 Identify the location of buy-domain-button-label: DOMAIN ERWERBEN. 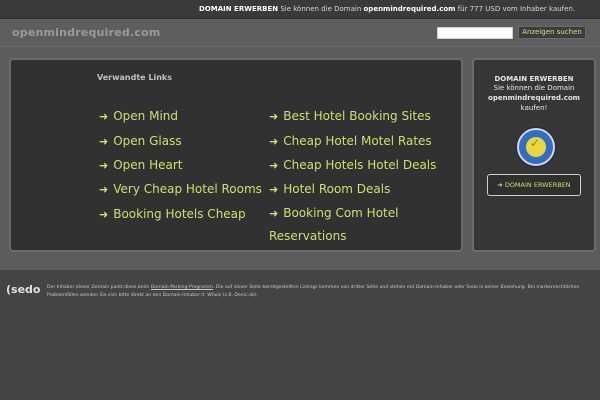
(537, 185).